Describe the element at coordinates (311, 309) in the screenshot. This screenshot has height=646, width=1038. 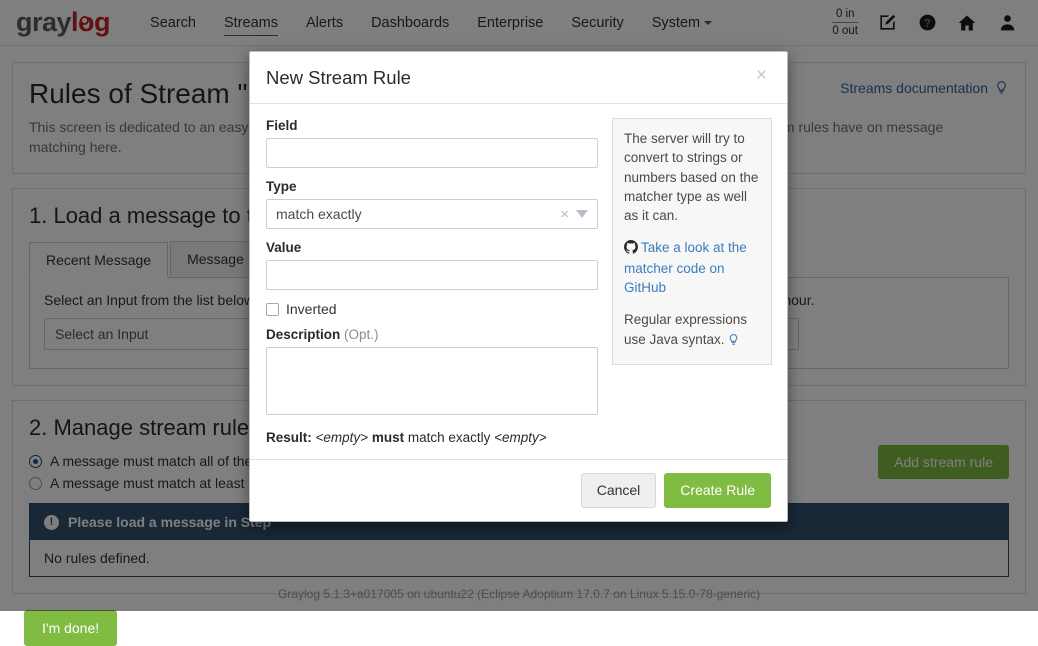
I see `inverted-label: Inverted` at that location.